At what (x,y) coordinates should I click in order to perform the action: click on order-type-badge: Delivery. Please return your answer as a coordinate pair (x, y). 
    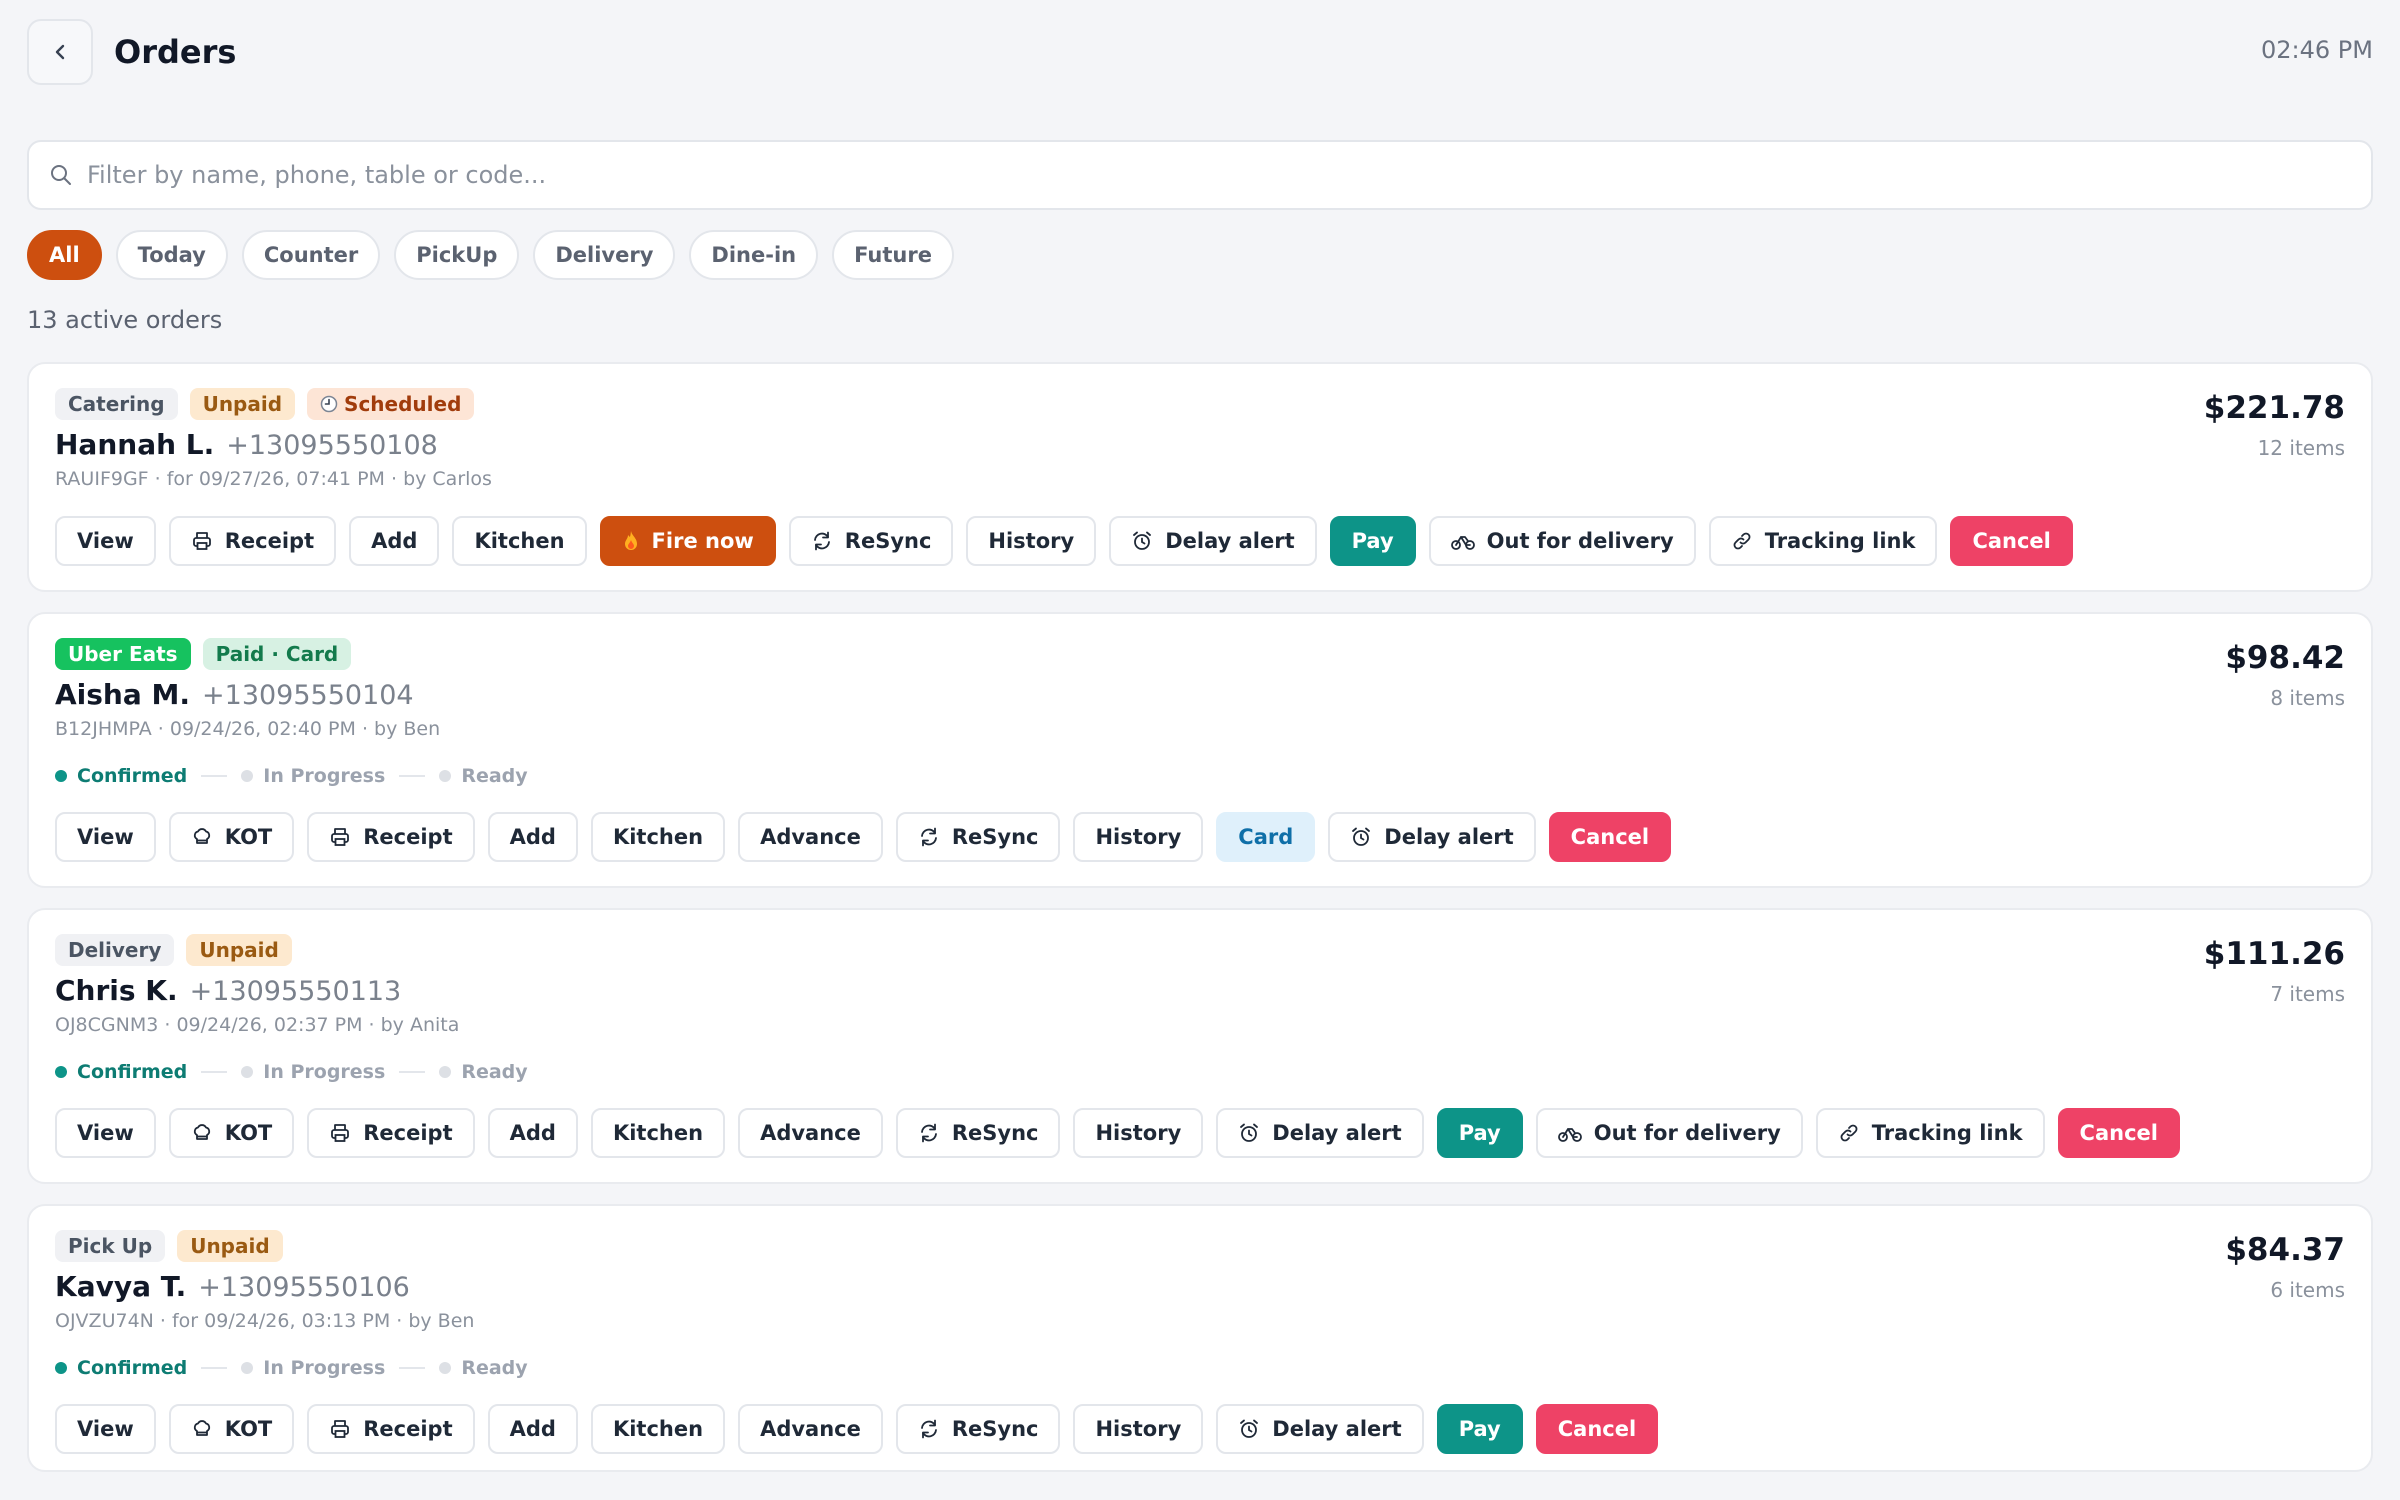
    Looking at the image, I should click on (115, 950).